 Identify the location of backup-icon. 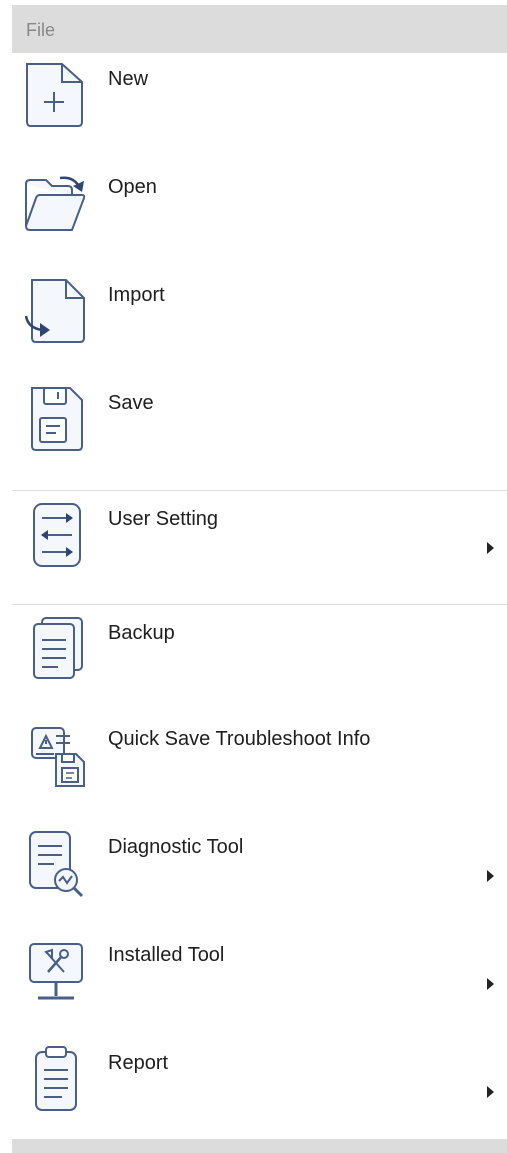
(55, 649).